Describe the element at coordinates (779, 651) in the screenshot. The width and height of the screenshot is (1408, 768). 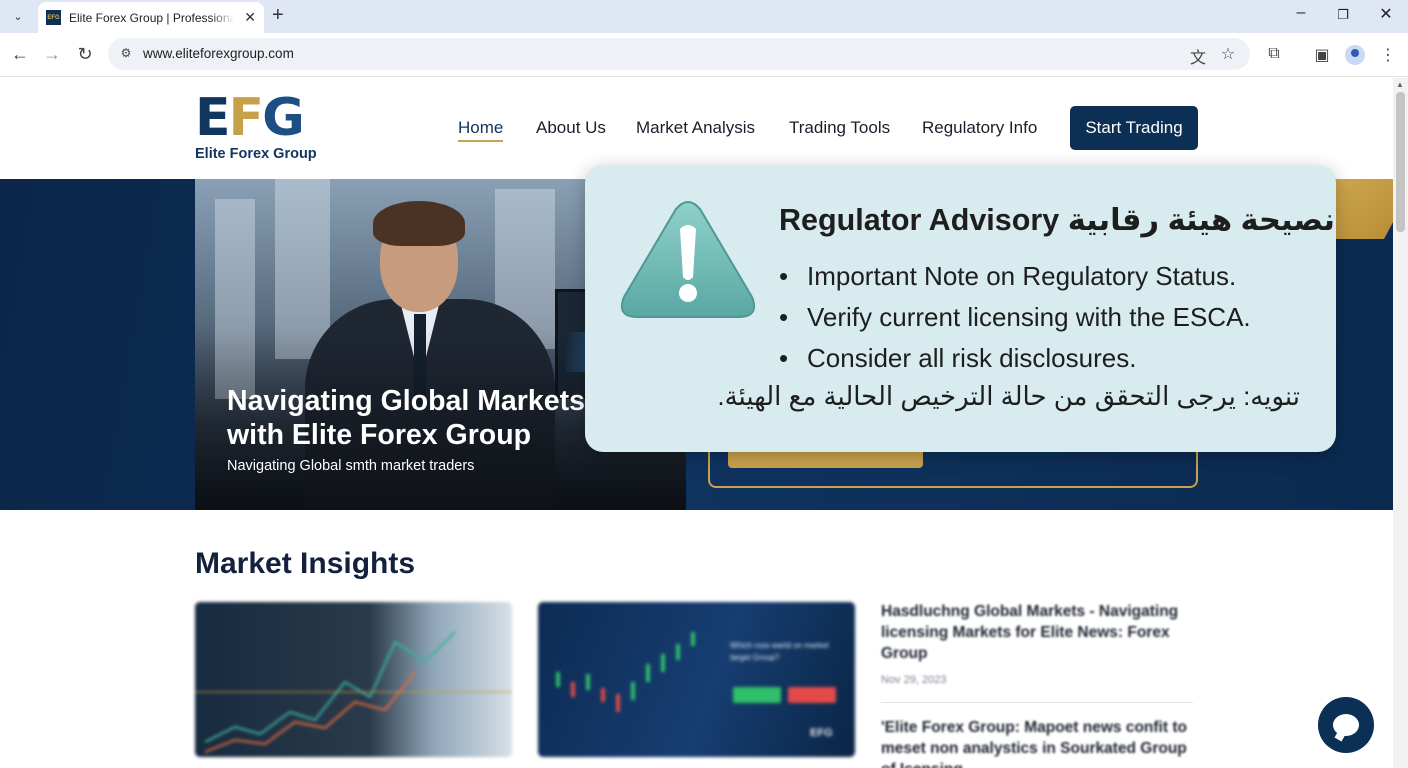
I see `card-label: Which ross warld on market target Group?` at that location.